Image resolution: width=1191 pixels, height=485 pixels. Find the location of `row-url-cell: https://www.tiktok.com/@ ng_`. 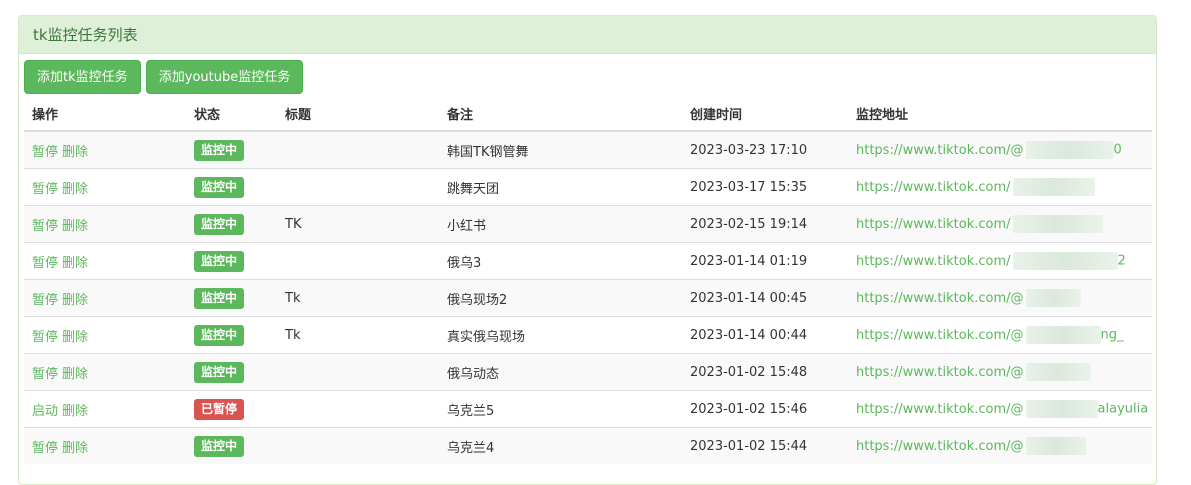

row-url-cell: https://www.tiktok.com/@ ng_ is located at coordinates (1000, 335).